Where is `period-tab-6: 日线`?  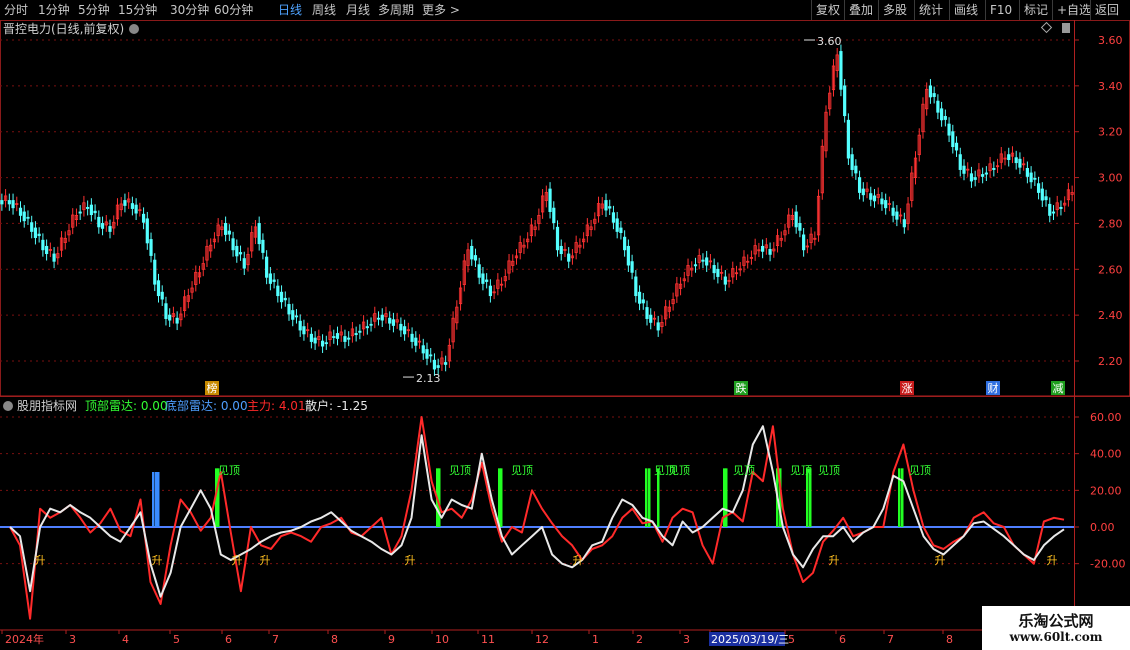
period-tab-6: 日线 is located at coordinates (290, 10).